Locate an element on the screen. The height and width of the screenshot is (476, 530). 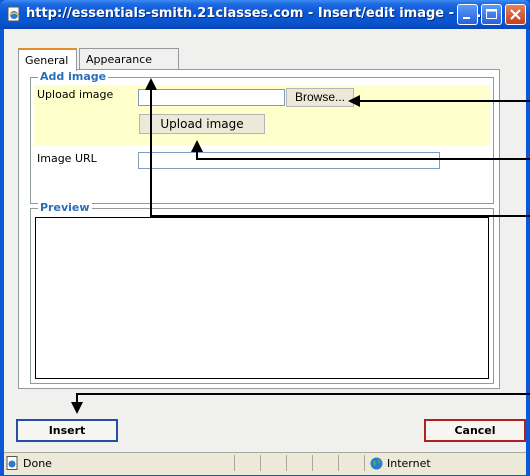
arrow-to-insert-button is located at coordinates (300, 403).